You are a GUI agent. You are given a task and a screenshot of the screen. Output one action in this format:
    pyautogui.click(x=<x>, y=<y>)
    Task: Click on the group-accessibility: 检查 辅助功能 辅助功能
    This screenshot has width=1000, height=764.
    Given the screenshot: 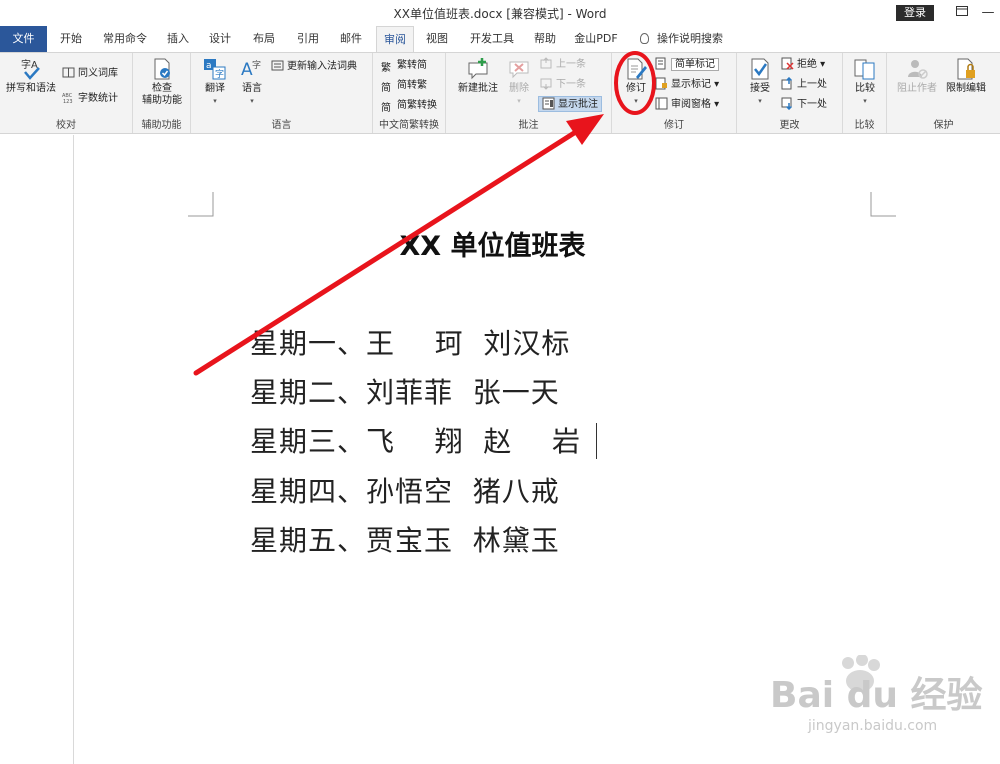 What is the action you would take?
    pyautogui.click(x=162, y=93)
    